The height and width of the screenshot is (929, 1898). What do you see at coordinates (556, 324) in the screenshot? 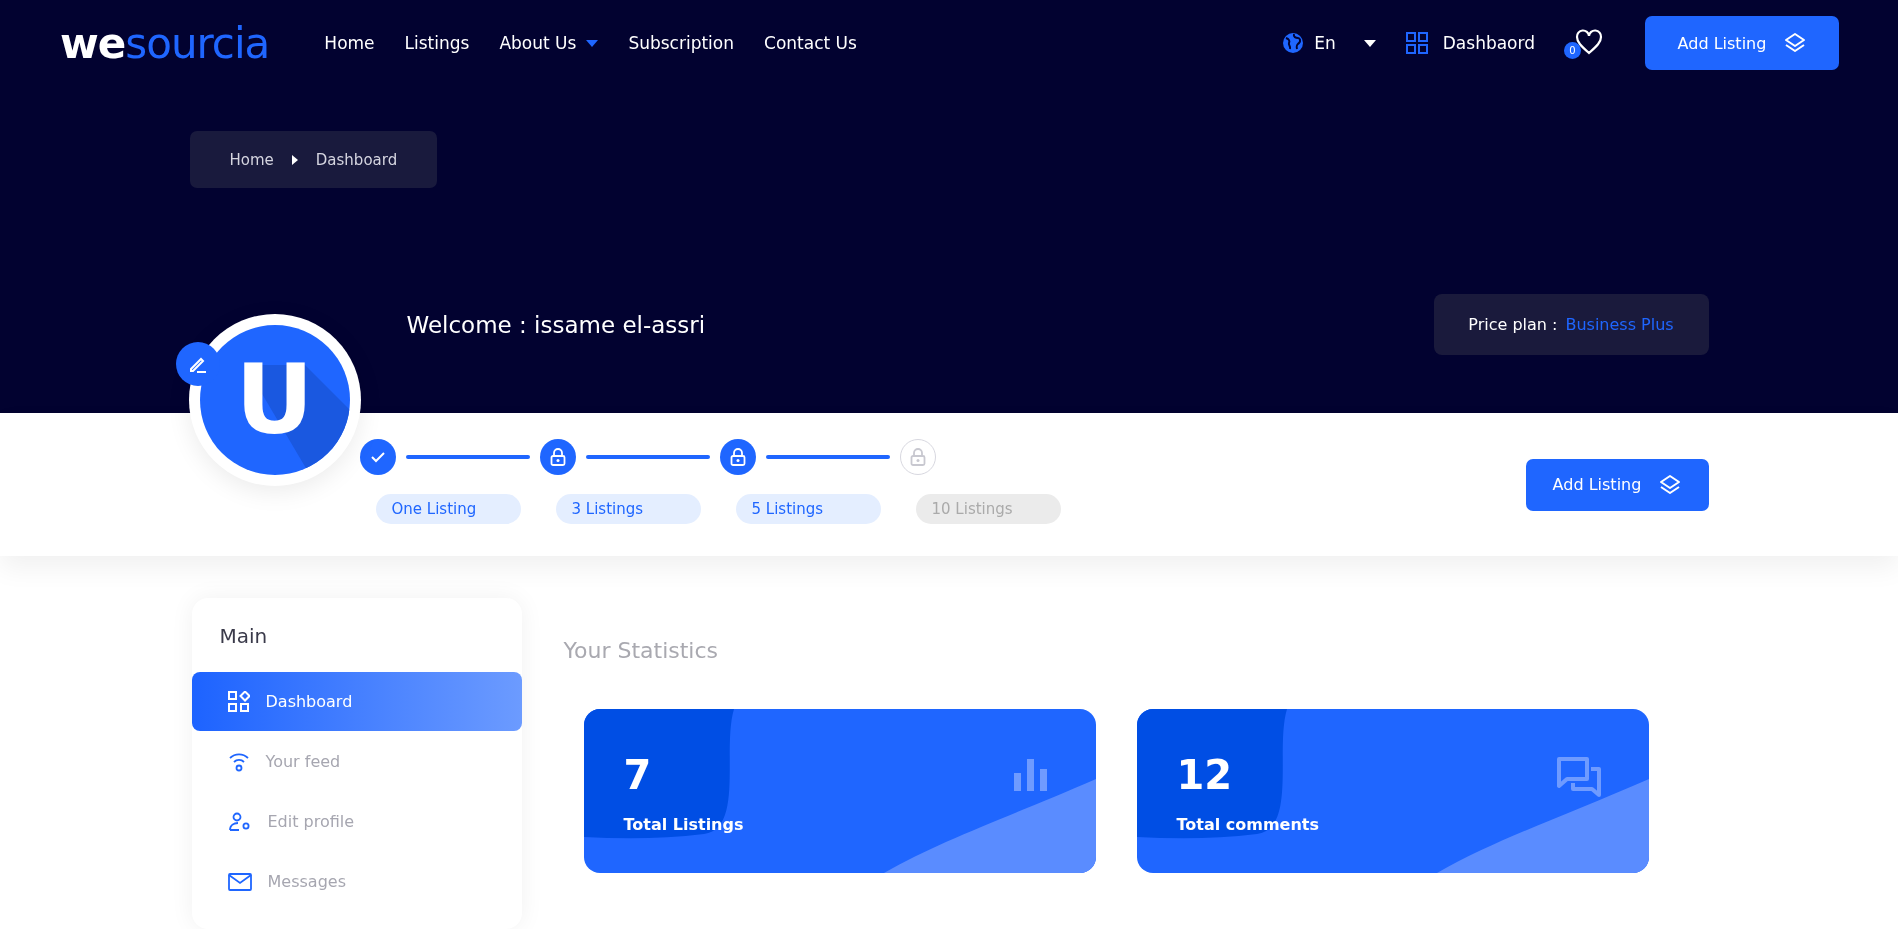
I see `welcome-heading: Welcome : issame el-assri` at bounding box center [556, 324].